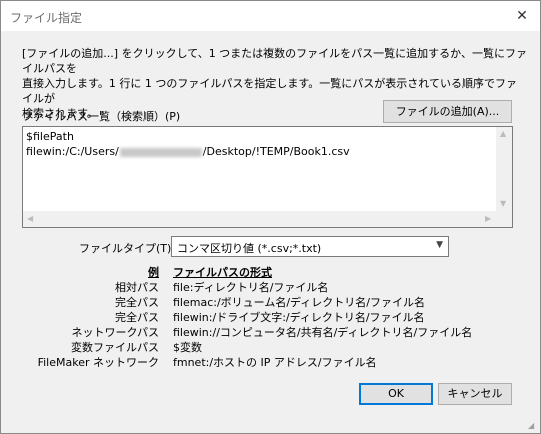 The height and width of the screenshot is (434, 541). Describe the element at coordinates (222, 272) in the screenshot. I see `examples-header-value: ファイルパスの形式` at that location.